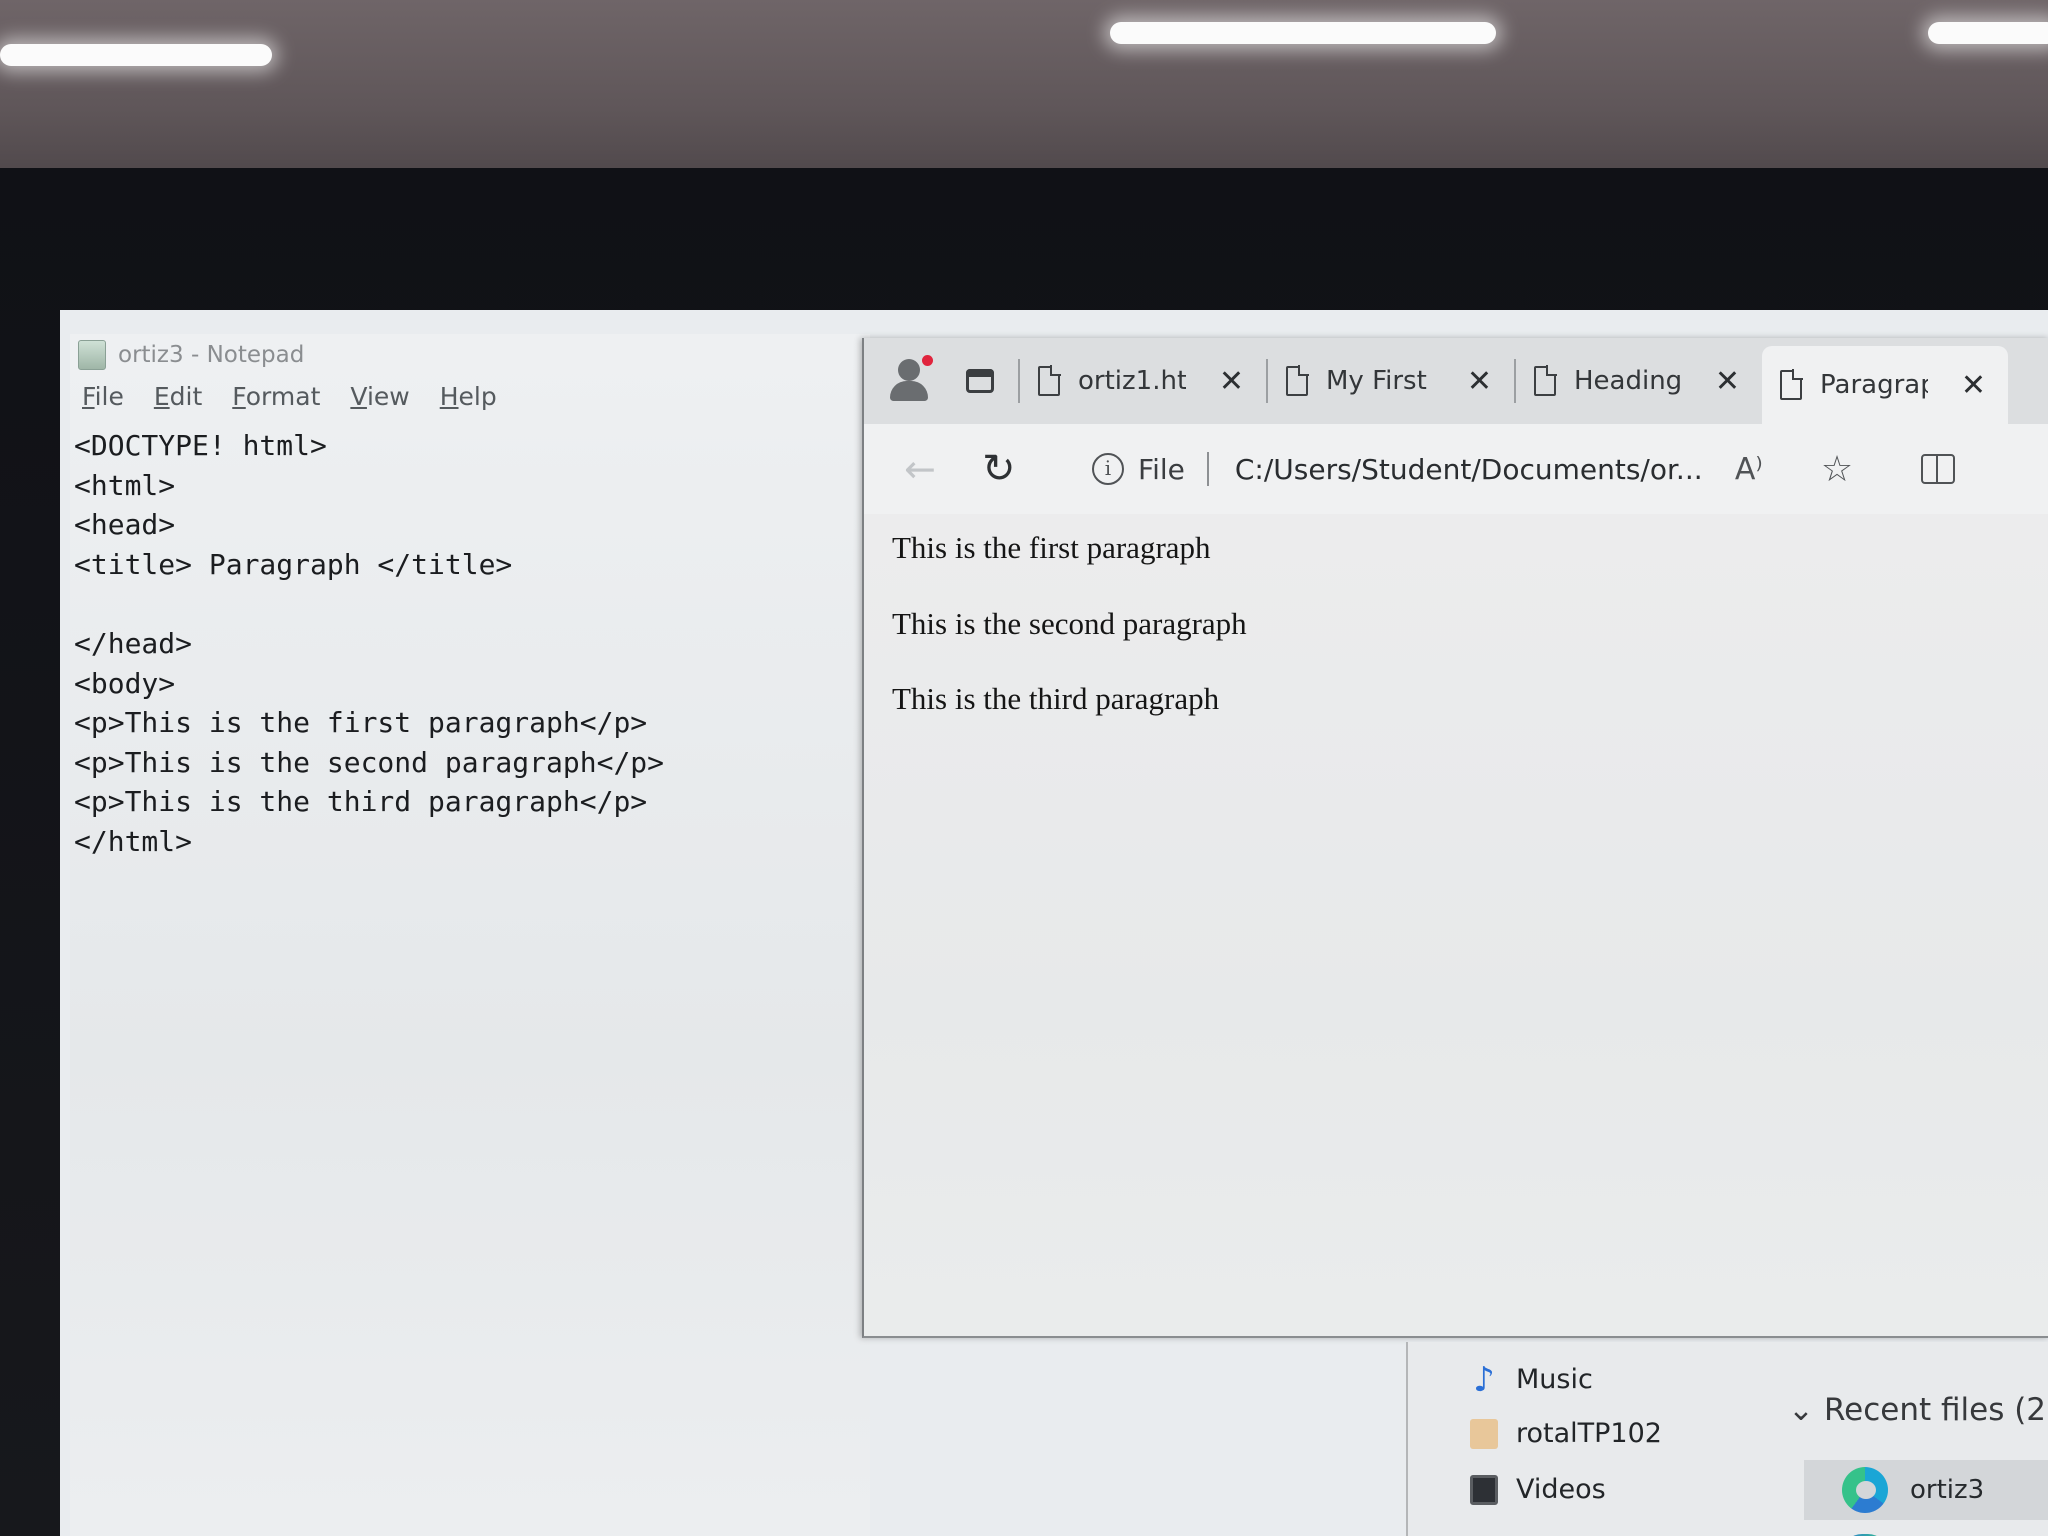 The width and height of the screenshot is (2048, 1536). What do you see at coordinates (1589, 1433) in the screenshot?
I see `nav-item-label: rotalTP102` at bounding box center [1589, 1433].